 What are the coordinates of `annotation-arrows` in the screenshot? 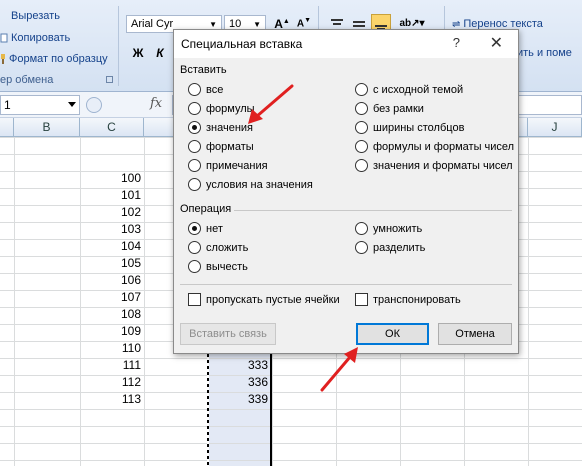 It's located at (303, 238).